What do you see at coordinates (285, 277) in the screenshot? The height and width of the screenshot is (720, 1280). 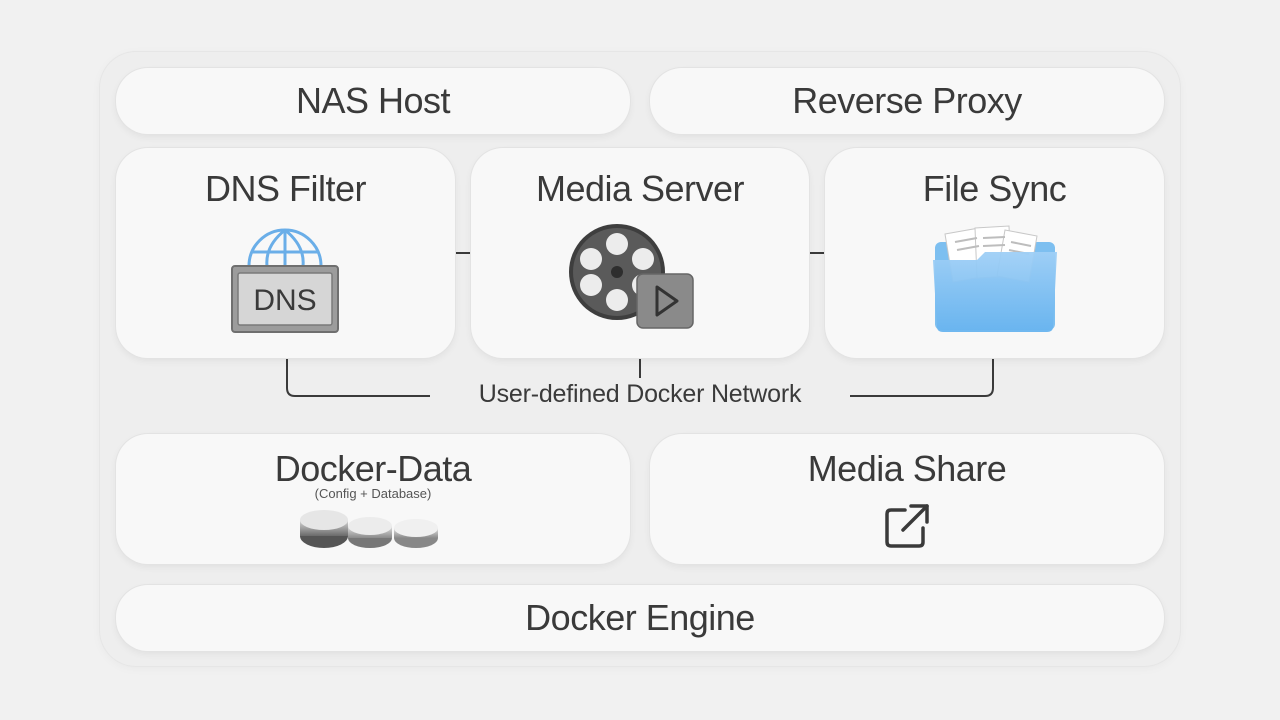 I see `globe-dns-icon: DNS` at bounding box center [285, 277].